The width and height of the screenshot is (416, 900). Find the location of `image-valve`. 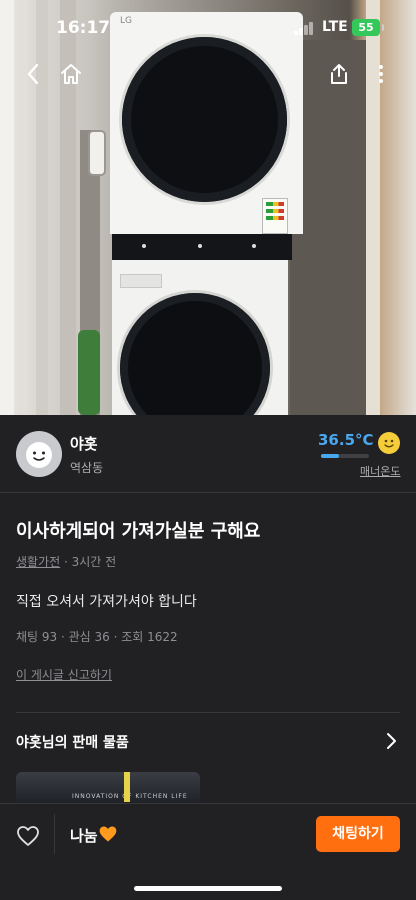

image-valve is located at coordinates (97, 153).